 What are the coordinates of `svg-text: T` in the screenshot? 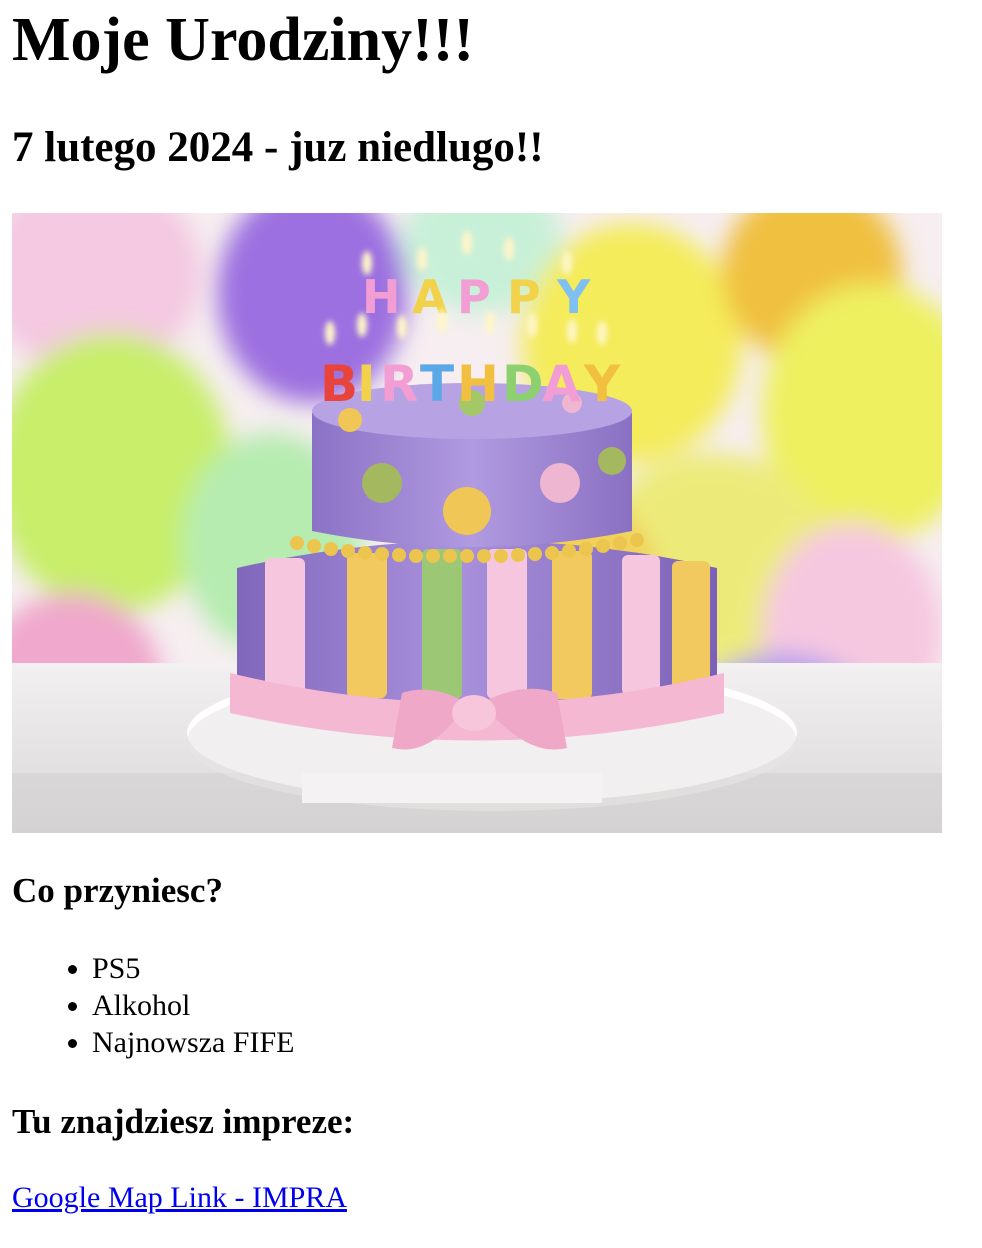 It's located at (437, 384).